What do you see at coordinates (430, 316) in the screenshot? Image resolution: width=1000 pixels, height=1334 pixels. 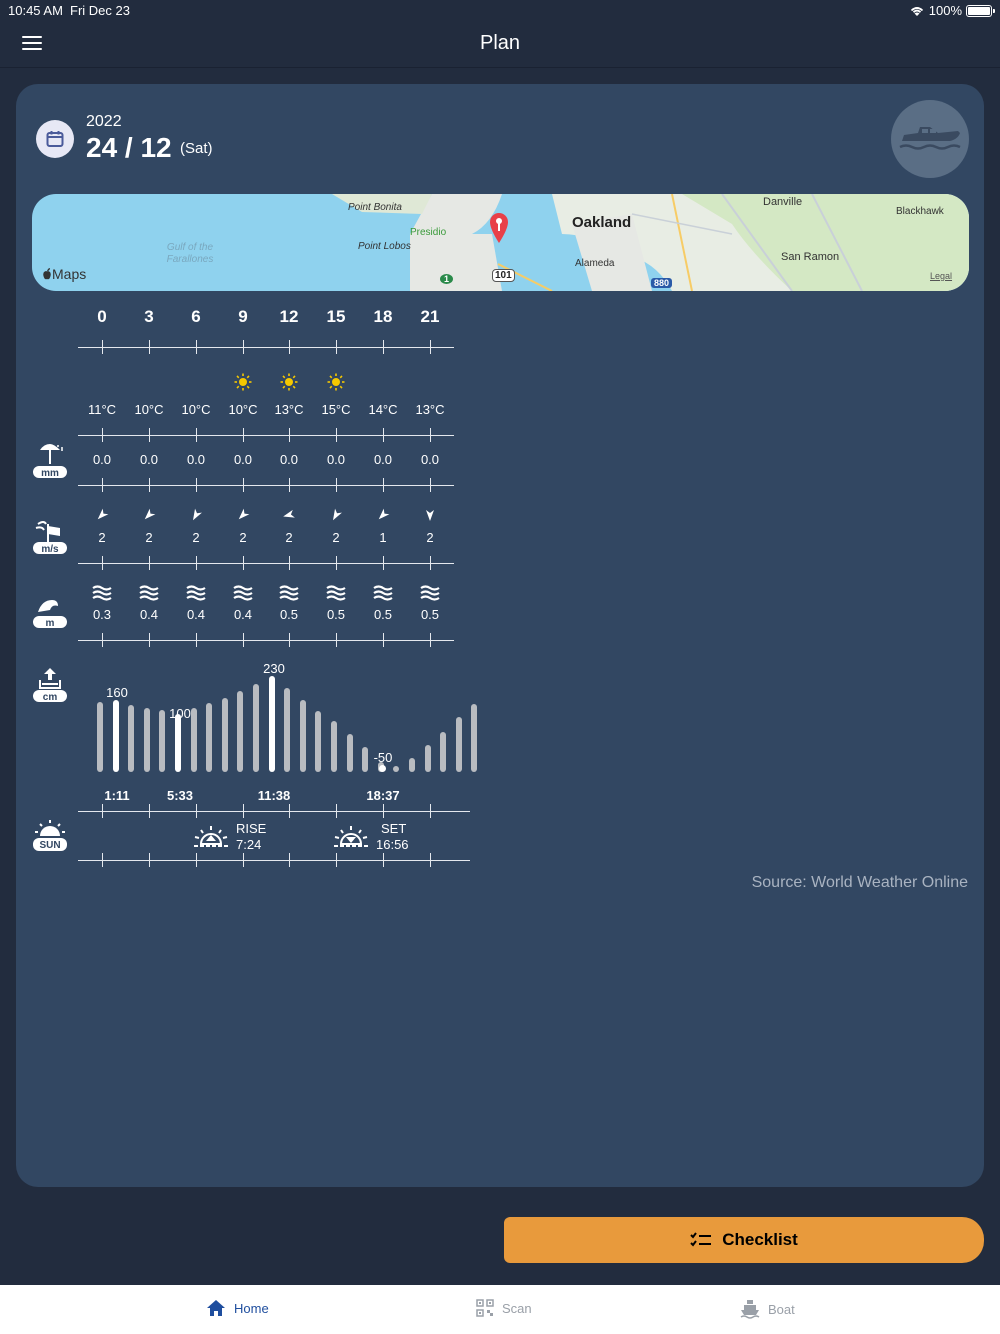 I see `hour-header: 21` at bounding box center [430, 316].